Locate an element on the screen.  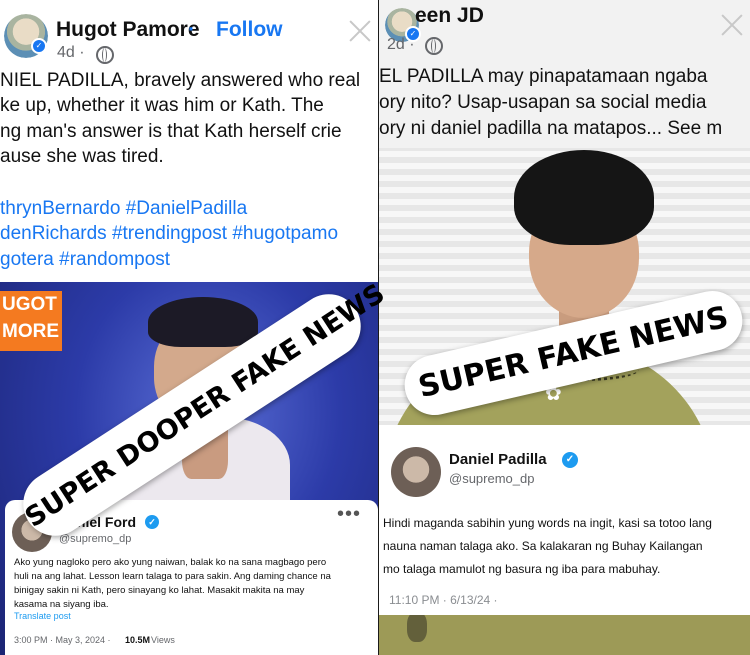
caption-line: ke up, whether it was him or Kath. The is located at coordinates (162, 105).